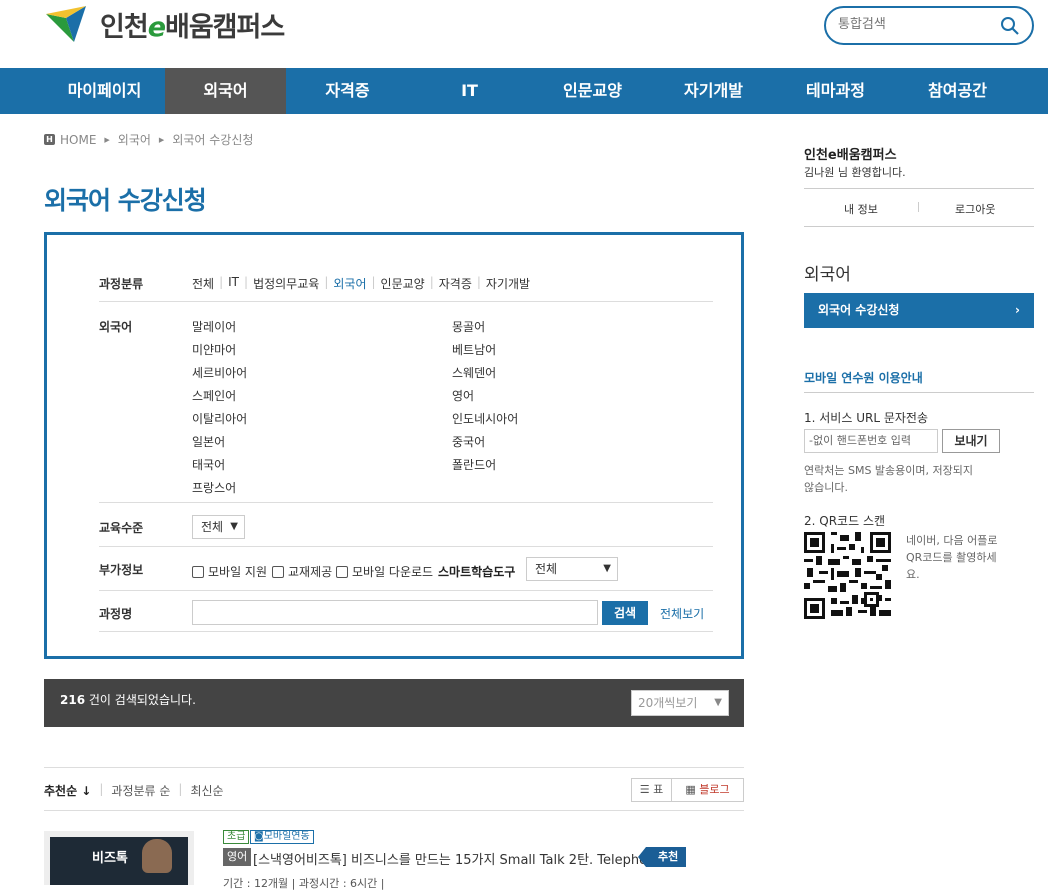  What do you see at coordinates (161, 139) in the screenshot?
I see `breadcrumb-arrow-icon: ▶` at bounding box center [161, 139].